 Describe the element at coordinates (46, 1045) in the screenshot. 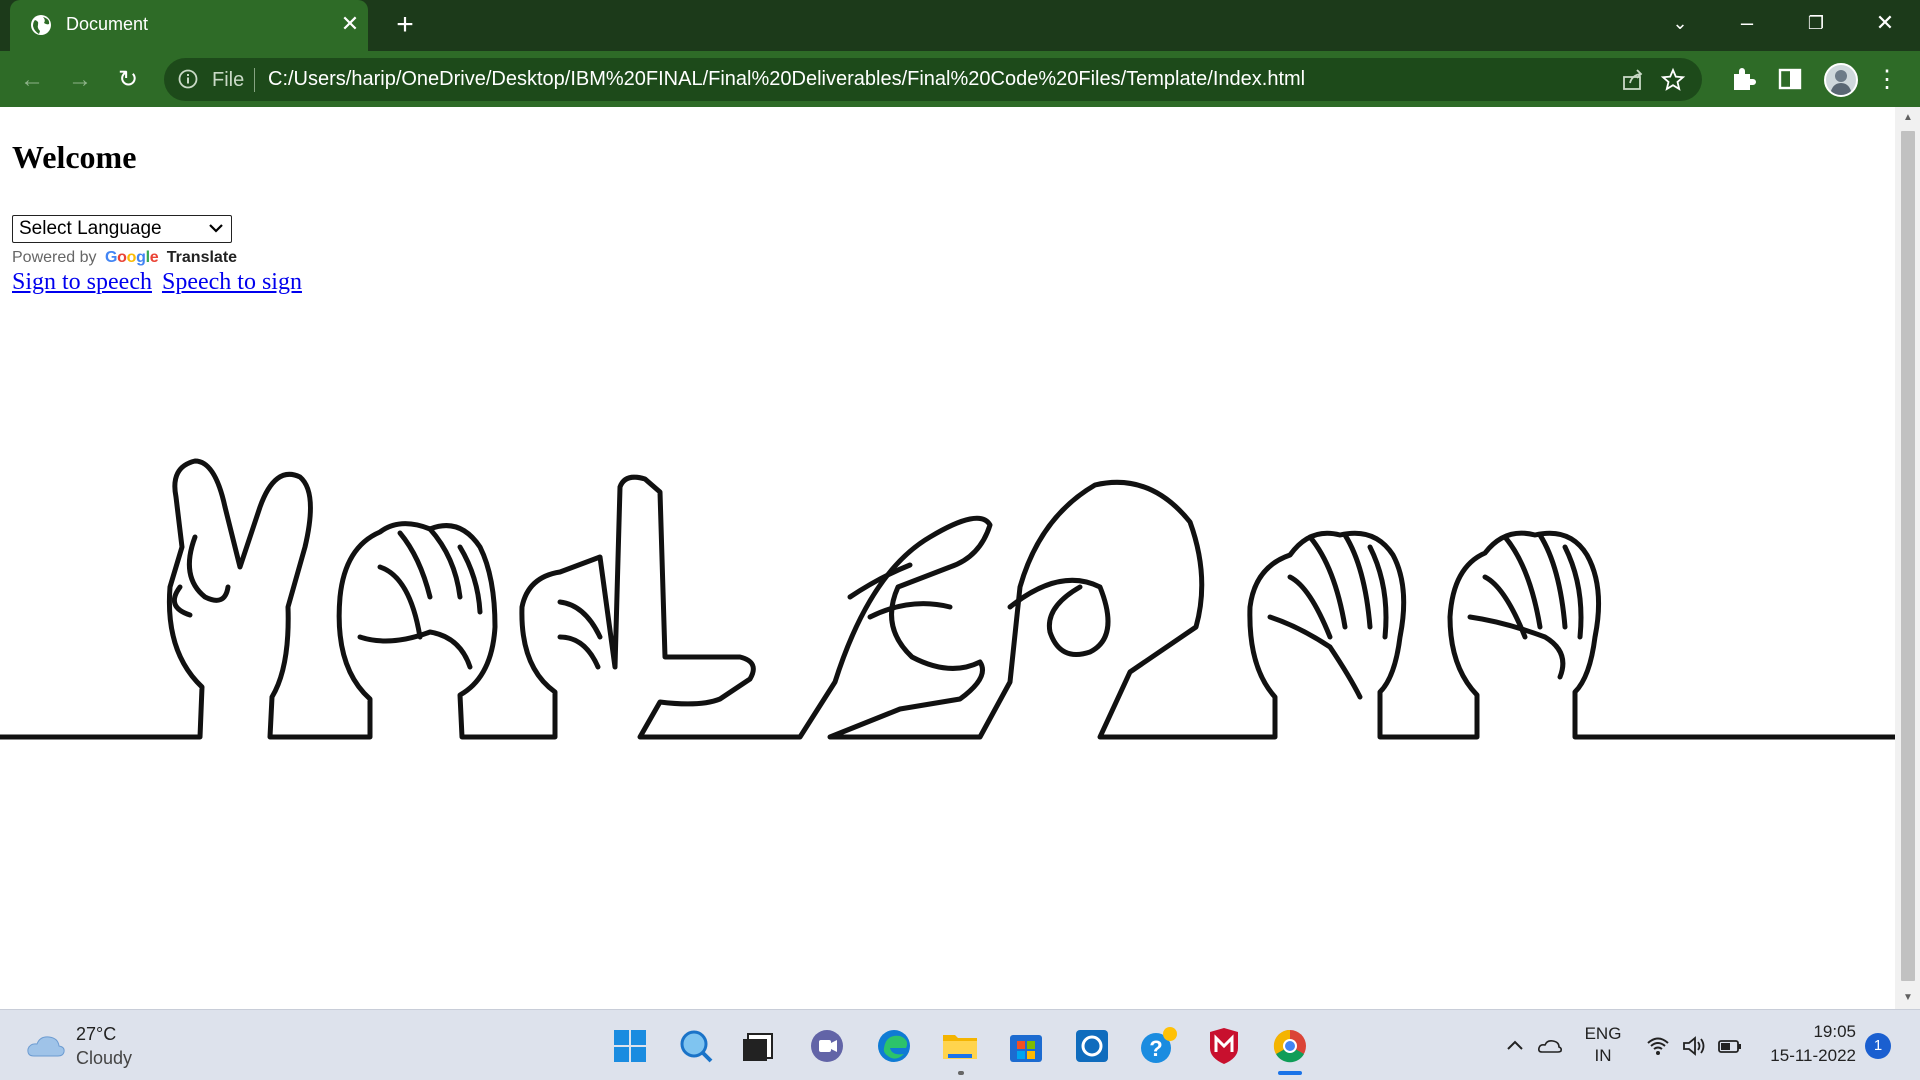

I see `cloud-icon` at that location.